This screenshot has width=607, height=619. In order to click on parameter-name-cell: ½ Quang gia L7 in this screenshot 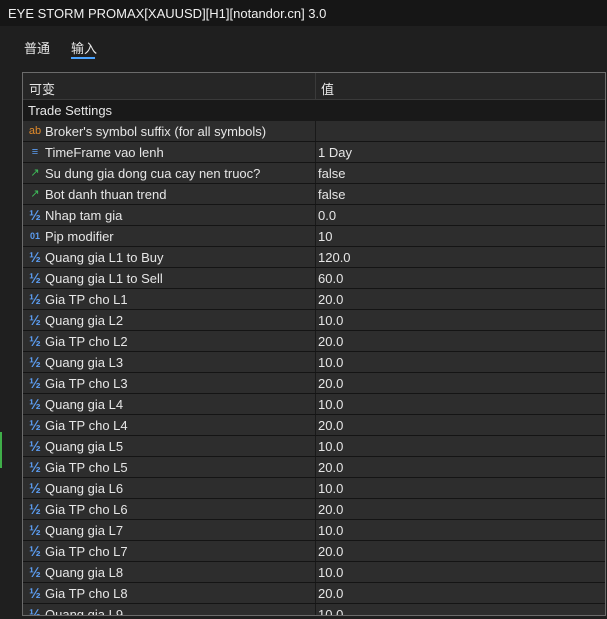, I will do `click(169, 530)`.